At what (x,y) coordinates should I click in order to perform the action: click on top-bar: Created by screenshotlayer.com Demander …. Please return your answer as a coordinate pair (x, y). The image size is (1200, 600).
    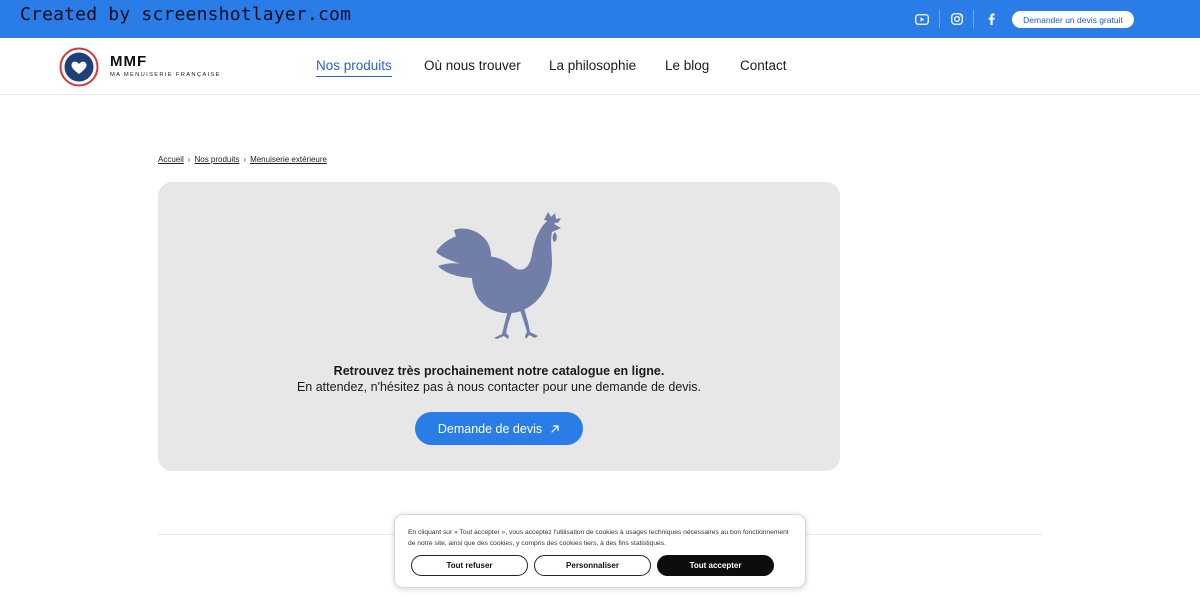
    Looking at the image, I should click on (600, 19).